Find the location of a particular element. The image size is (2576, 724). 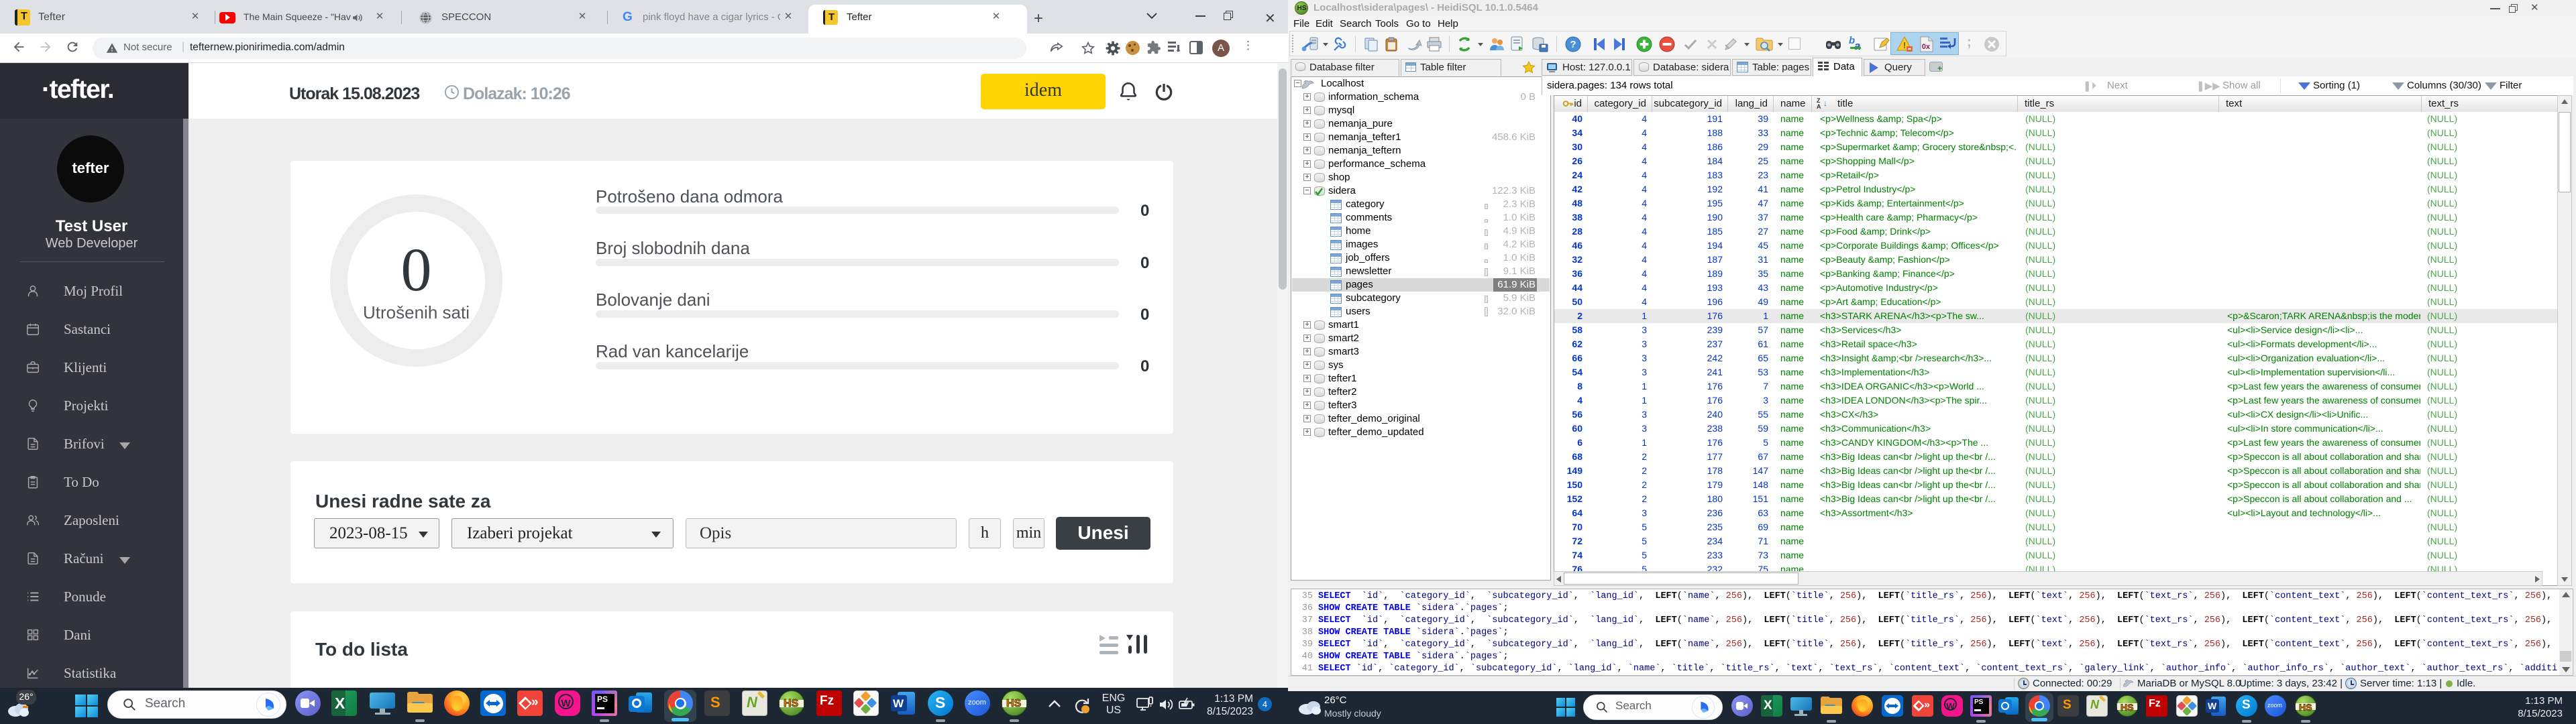

svg-text: 0x is located at coordinates (1926, 47).